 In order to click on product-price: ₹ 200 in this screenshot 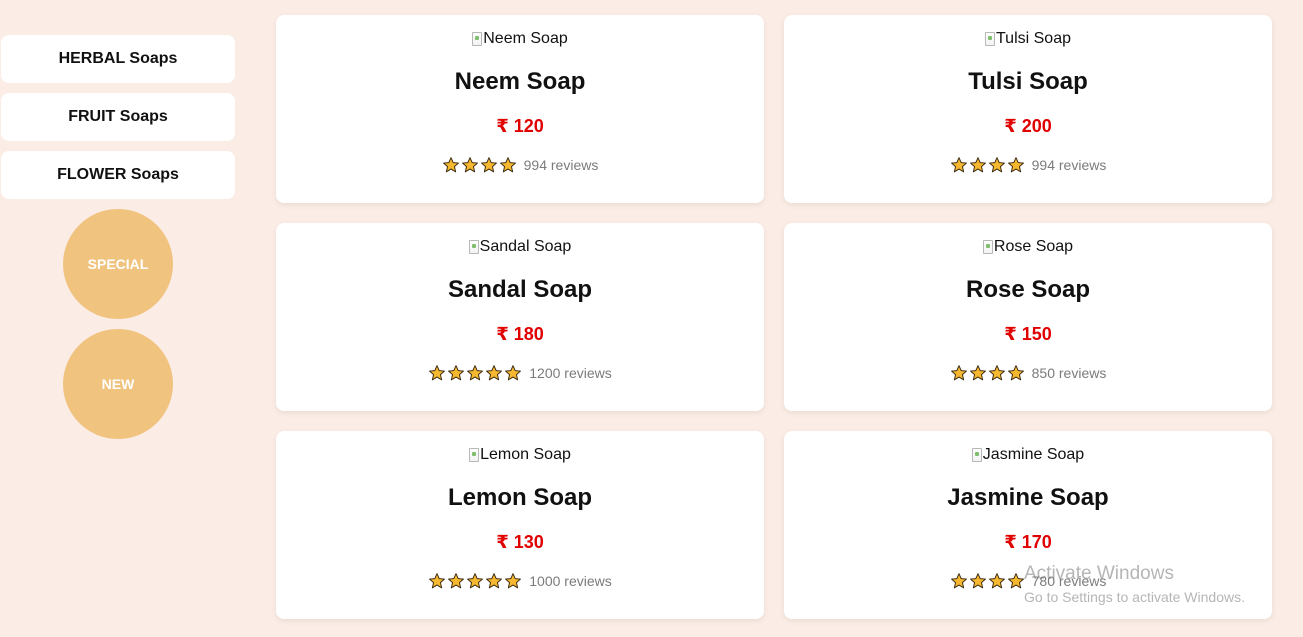, I will do `click(1028, 126)`.